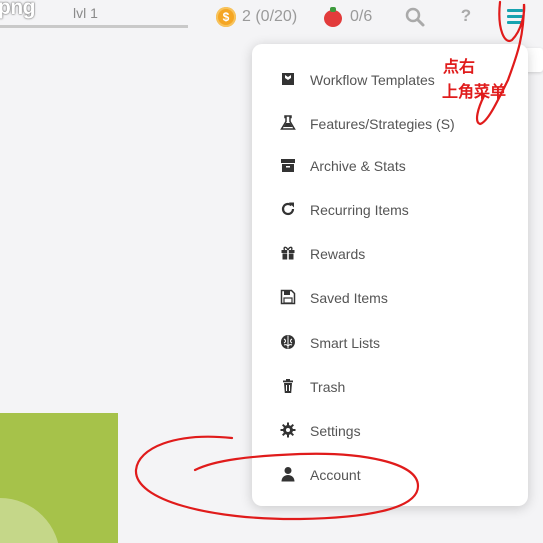 The height and width of the screenshot is (543, 543). I want to click on gift-icon, so click(288, 253).